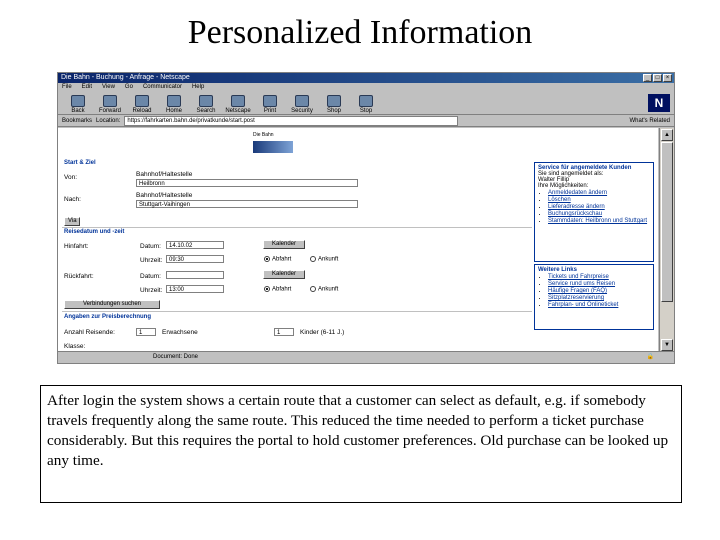 Image resolution: width=720 pixels, height=540 pixels. What do you see at coordinates (75, 346) in the screenshot?
I see `klasse-label: Klasse:` at bounding box center [75, 346].